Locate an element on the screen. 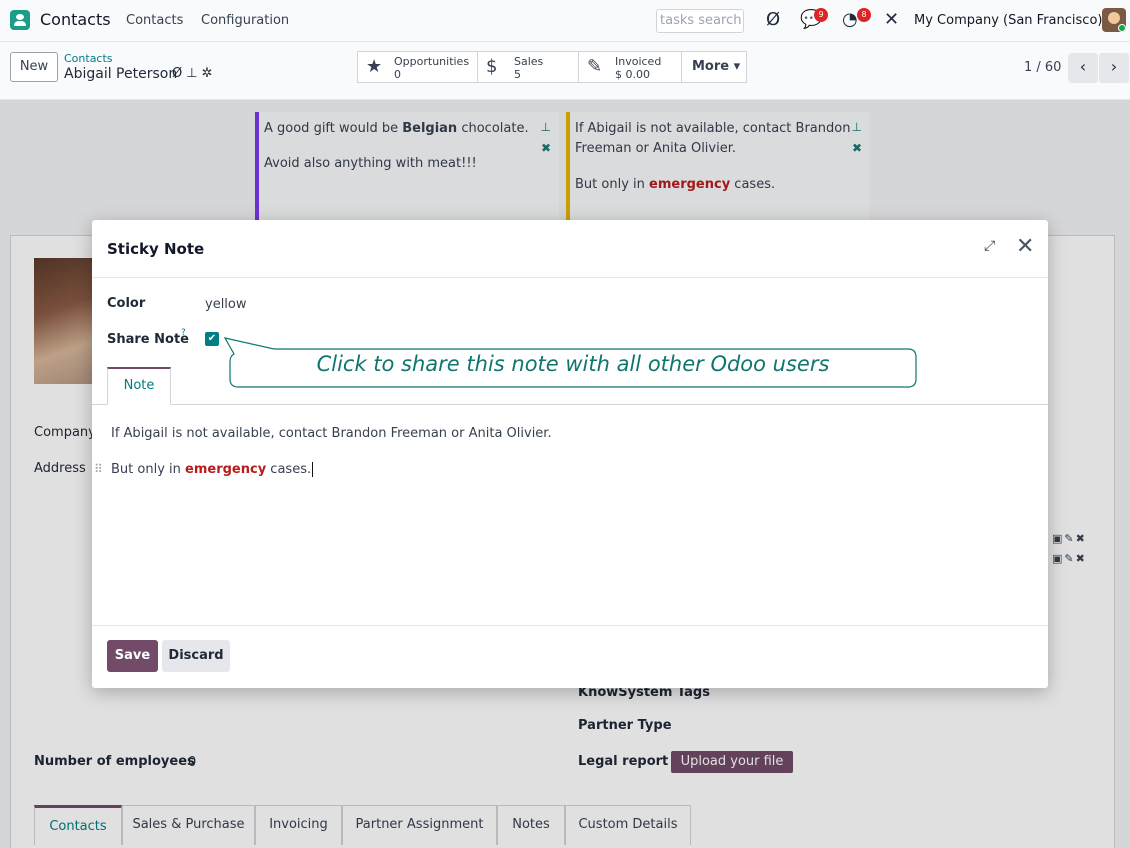  invoiced-smart-button: ✎ Invoiced $ 0.00 is located at coordinates (630, 67).